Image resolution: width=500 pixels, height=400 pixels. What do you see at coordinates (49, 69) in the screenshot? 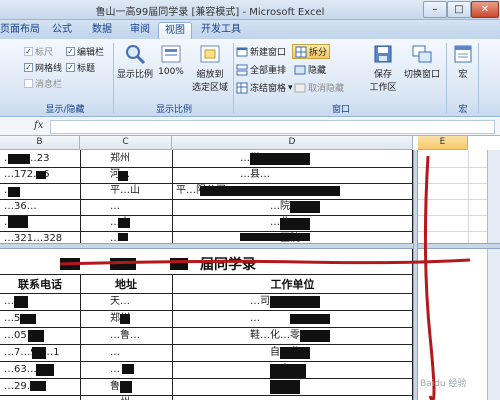
I see `gridlines-label: 网格线` at bounding box center [49, 69].